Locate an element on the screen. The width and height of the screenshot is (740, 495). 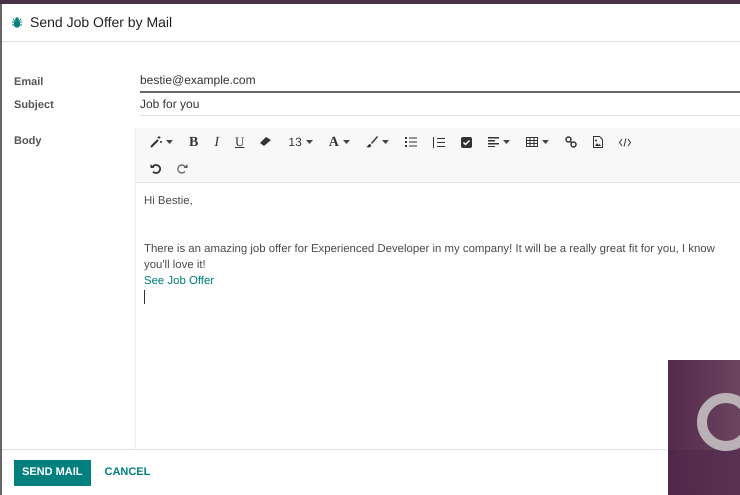
bug-icon is located at coordinates (17, 22).